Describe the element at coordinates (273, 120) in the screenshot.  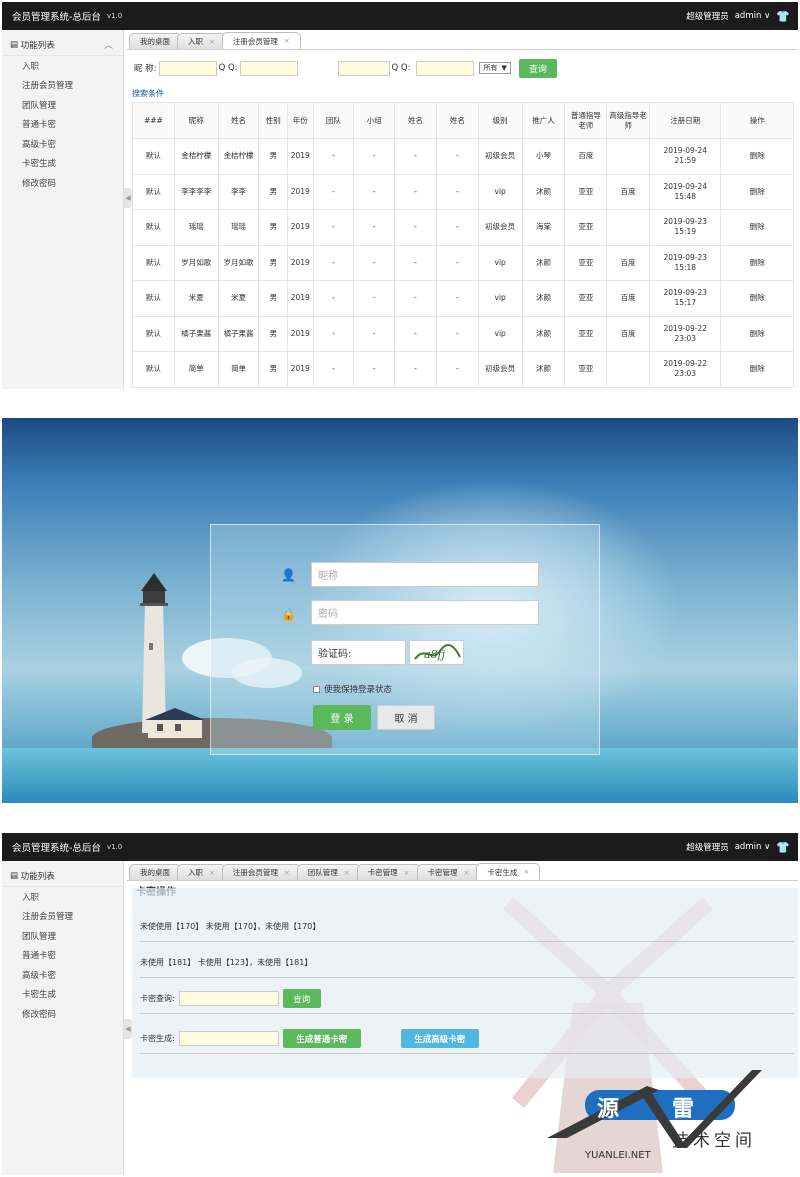
I see `column-header: 性别` at that location.